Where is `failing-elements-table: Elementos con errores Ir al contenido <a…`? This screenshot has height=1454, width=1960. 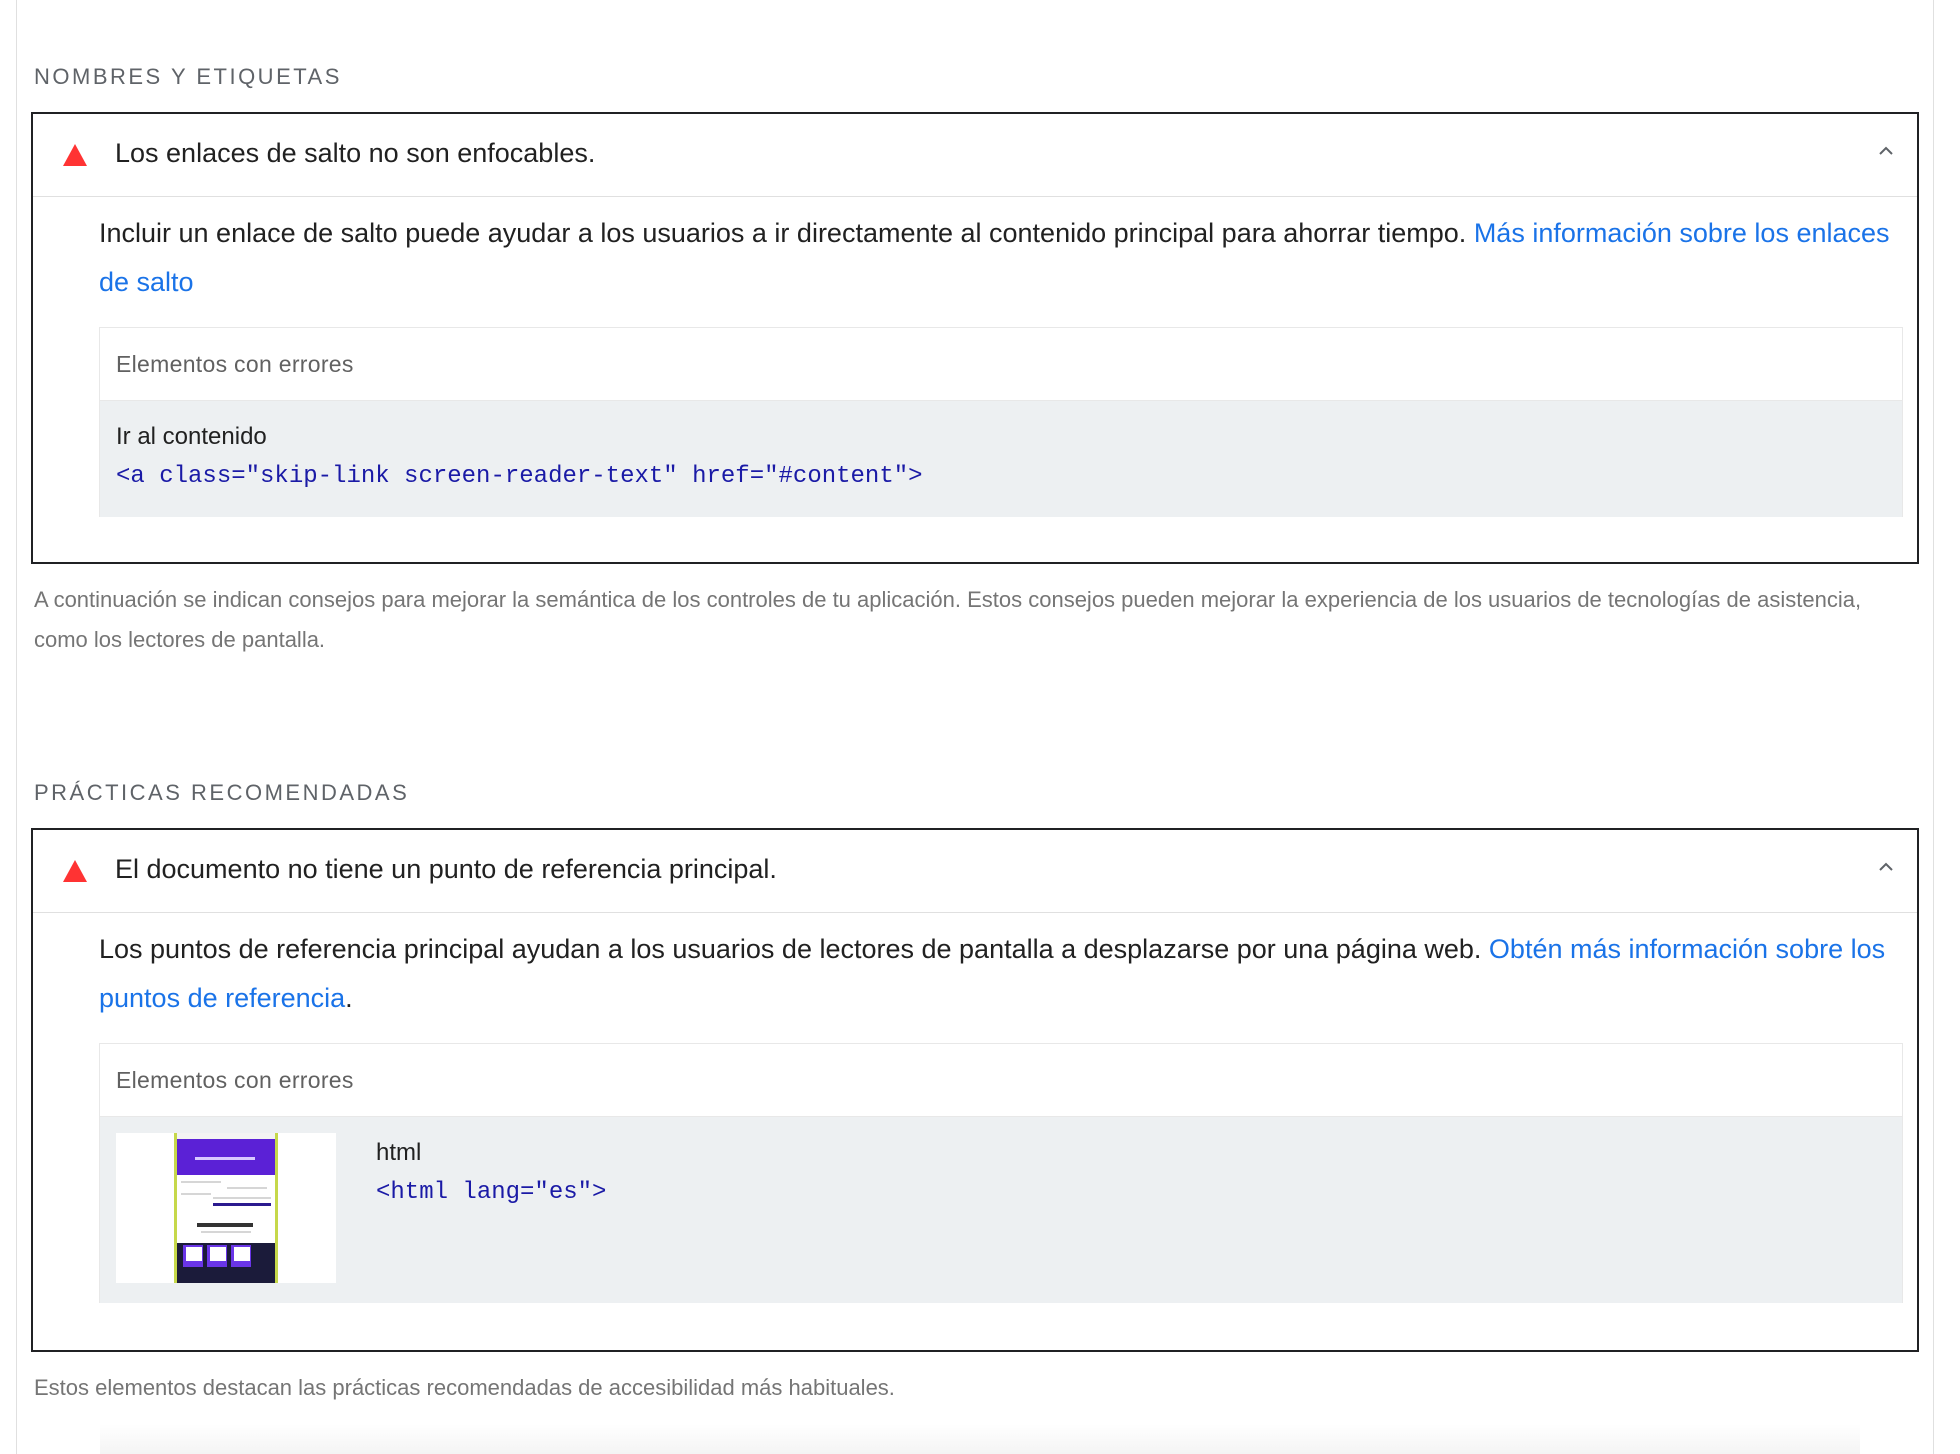 failing-elements-table: Elementos con errores Ir al contenido <a… is located at coordinates (1001, 422).